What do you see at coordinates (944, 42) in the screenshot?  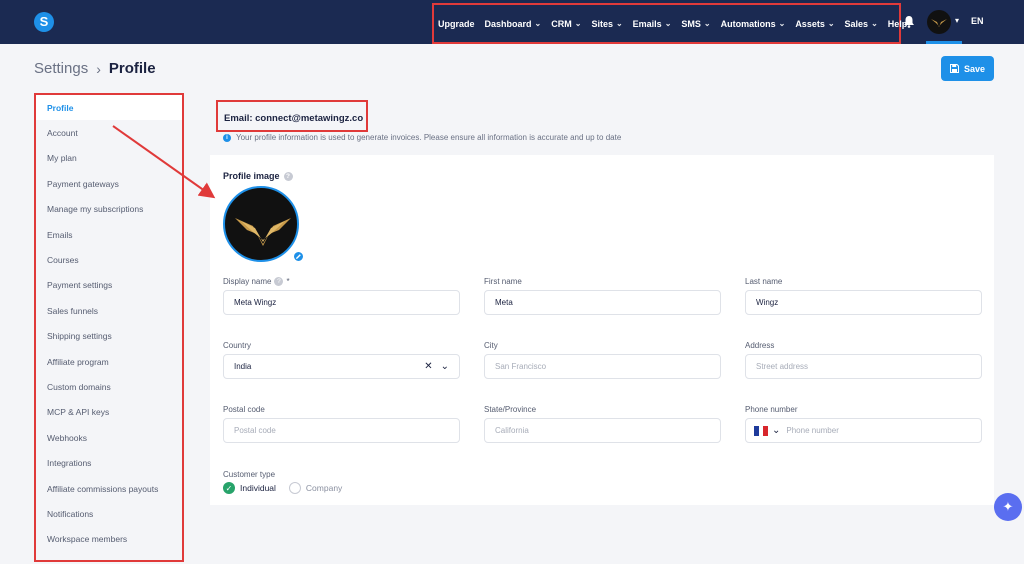 I see `active-indicator` at bounding box center [944, 42].